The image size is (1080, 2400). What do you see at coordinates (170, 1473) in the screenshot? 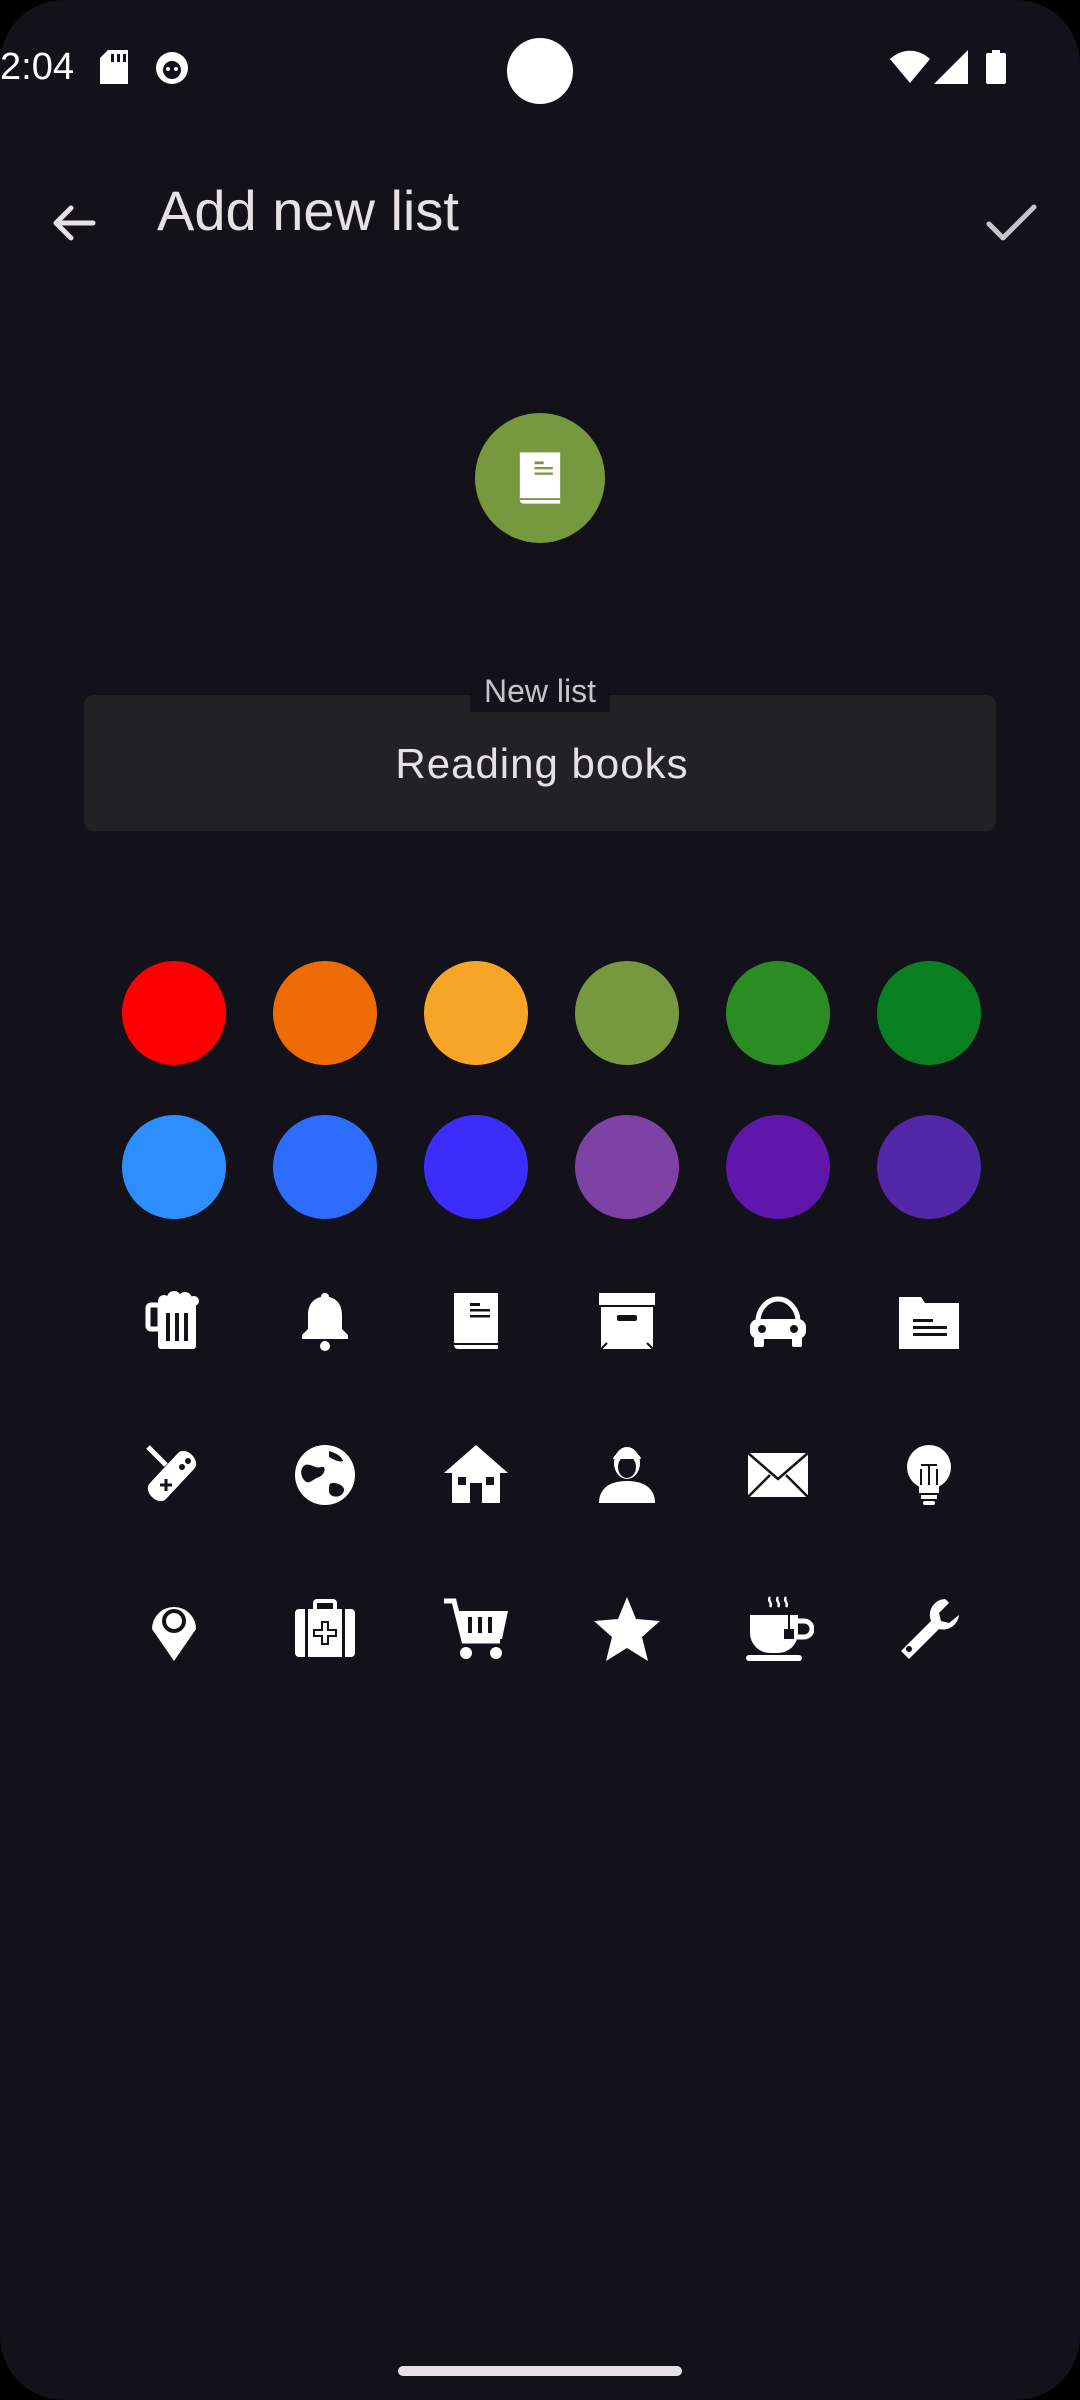
I see `gamepad-icon` at bounding box center [170, 1473].